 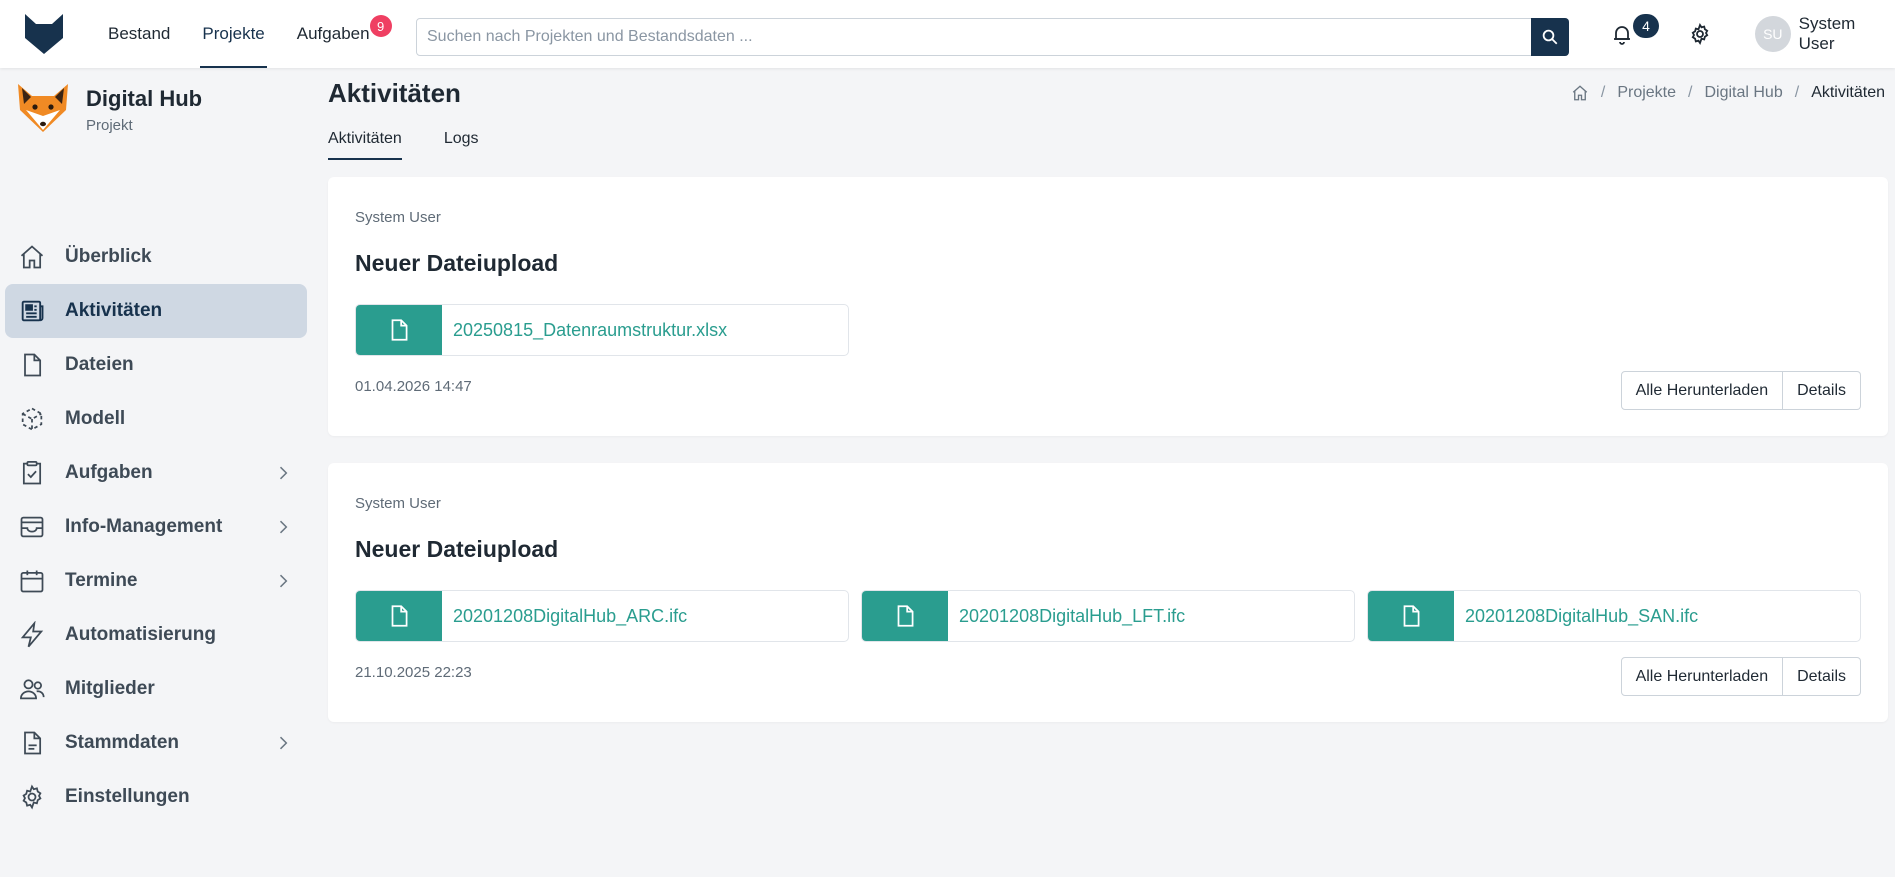 What do you see at coordinates (974, 37) in the screenshot?
I see `search-input` at bounding box center [974, 37].